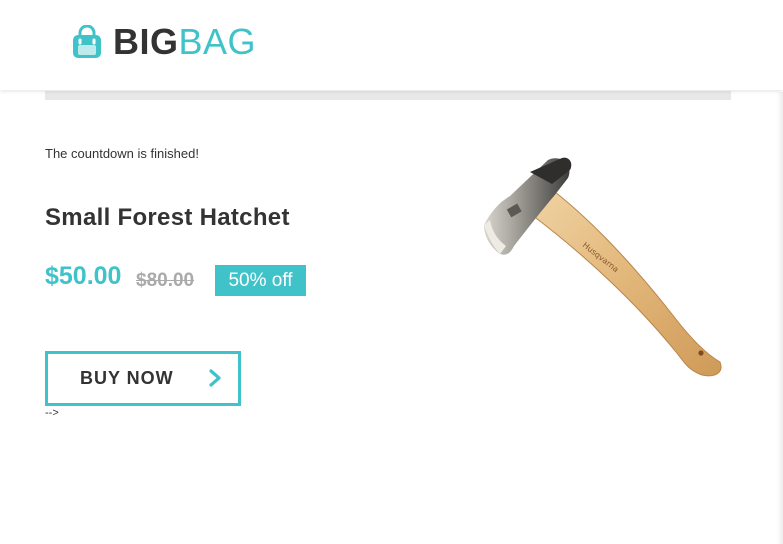 Image resolution: width=783 pixels, height=544 pixels. I want to click on current-price: $50.00, so click(83, 276).